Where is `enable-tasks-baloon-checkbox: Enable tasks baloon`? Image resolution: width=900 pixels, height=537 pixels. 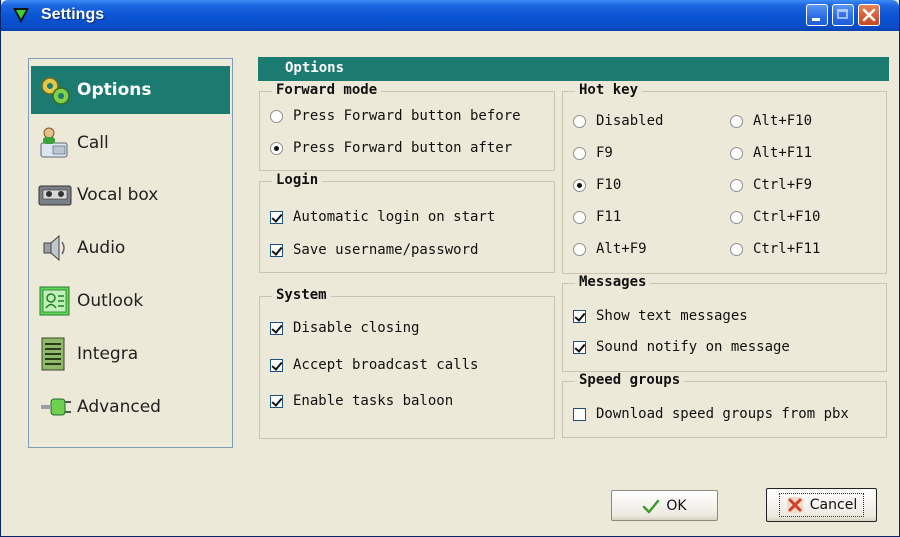
enable-tasks-baloon-checkbox: Enable tasks baloon is located at coordinates (361, 401).